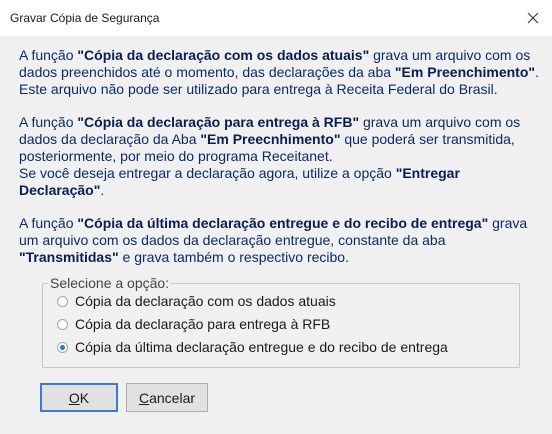 This screenshot has height=434, width=552. I want to click on body-text: ., so click(102, 190).